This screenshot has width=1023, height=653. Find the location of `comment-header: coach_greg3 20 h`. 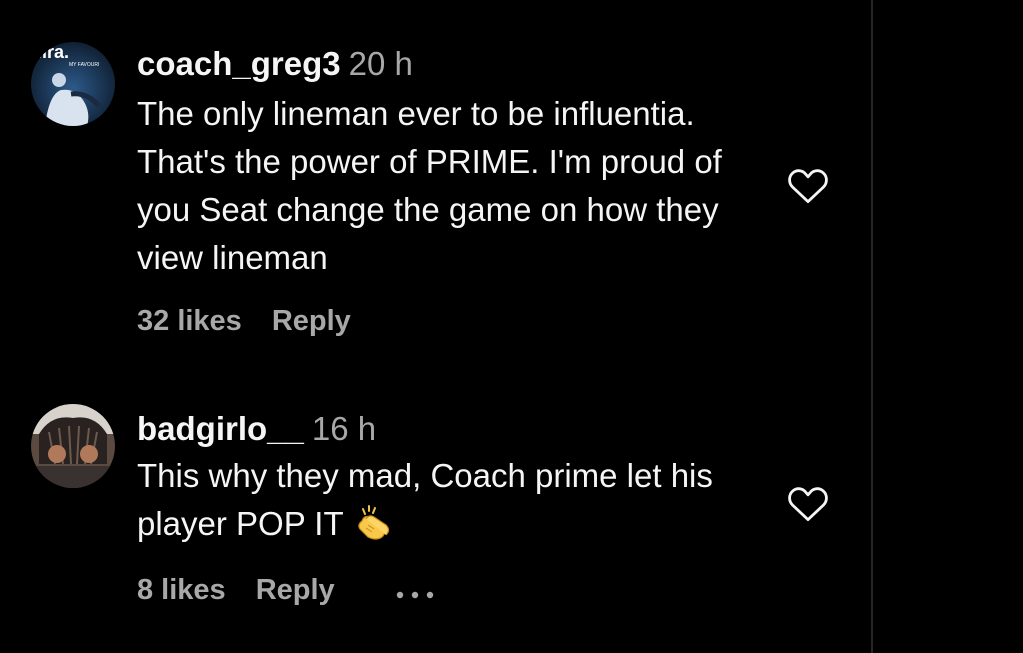

comment-header: coach_greg3 20 h is located at coordinates (275, 64).